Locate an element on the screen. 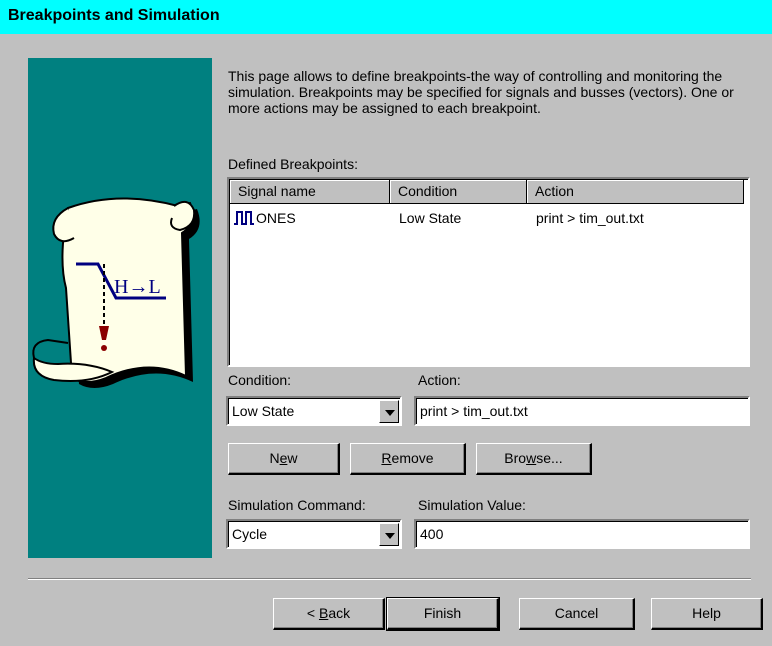  new-button-label-end: w is located at coordinates (292, 458).